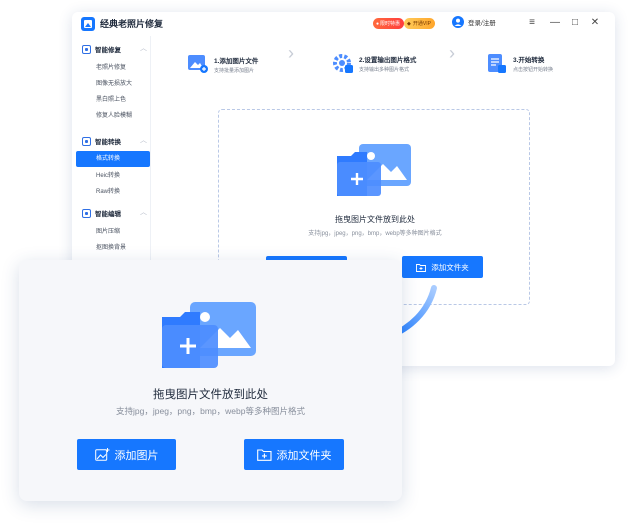 This screenshot has width=634, height=526. I want to click on promo-badge: ● 限时特惠, so click(389, 23).